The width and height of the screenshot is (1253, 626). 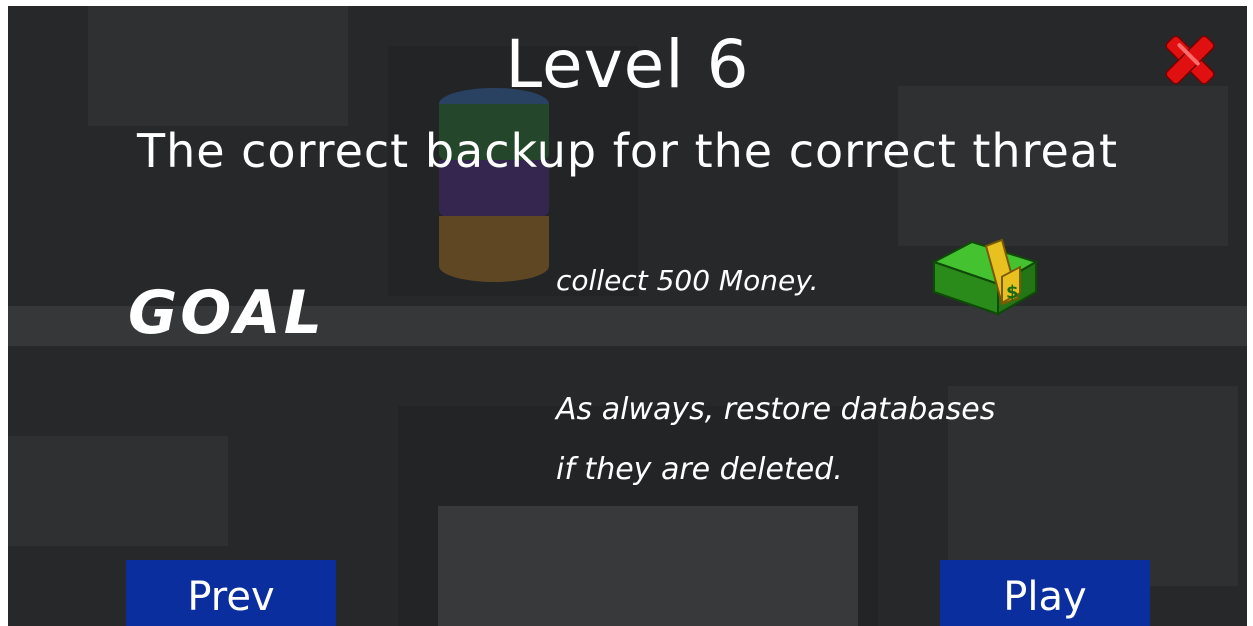 What do you see at coordinates (1045, 593) in the screenshot?
I see `play-button: Play` at bounding box center [1045, 593].